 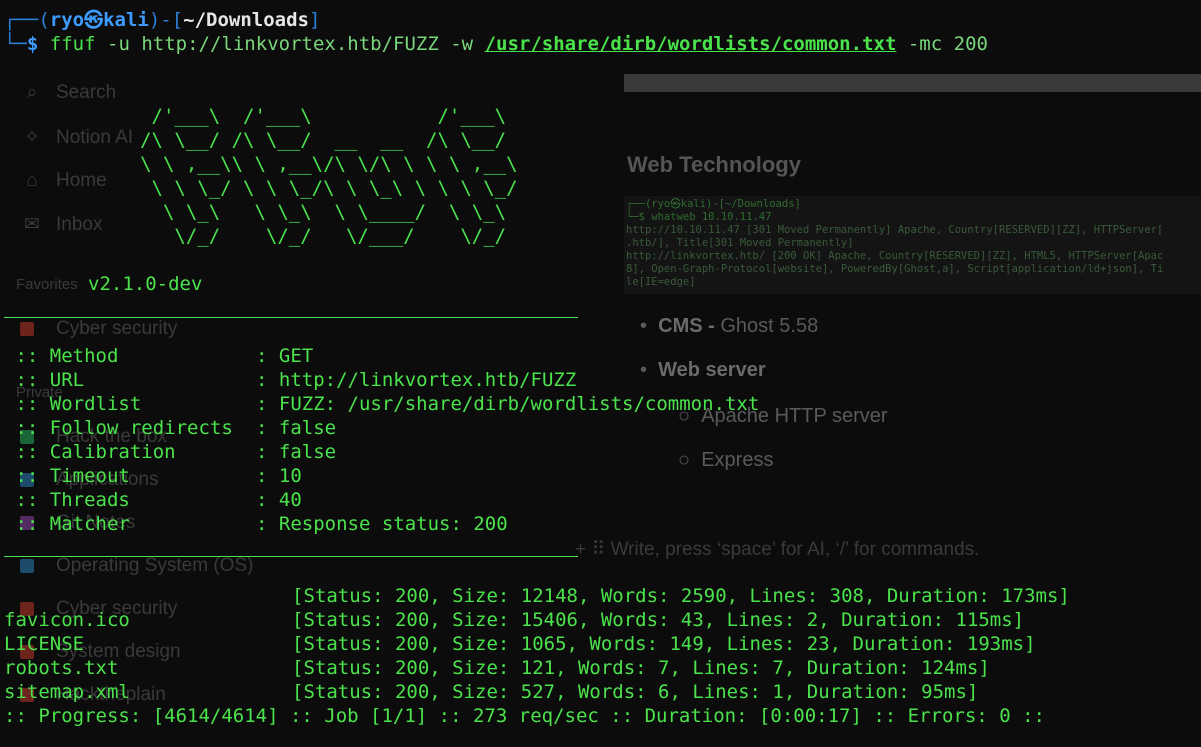 What do you see at coordinates (67, 620) in the screenshot?
I see `result-name: favicon.ico` at bounding box center [67, 620].